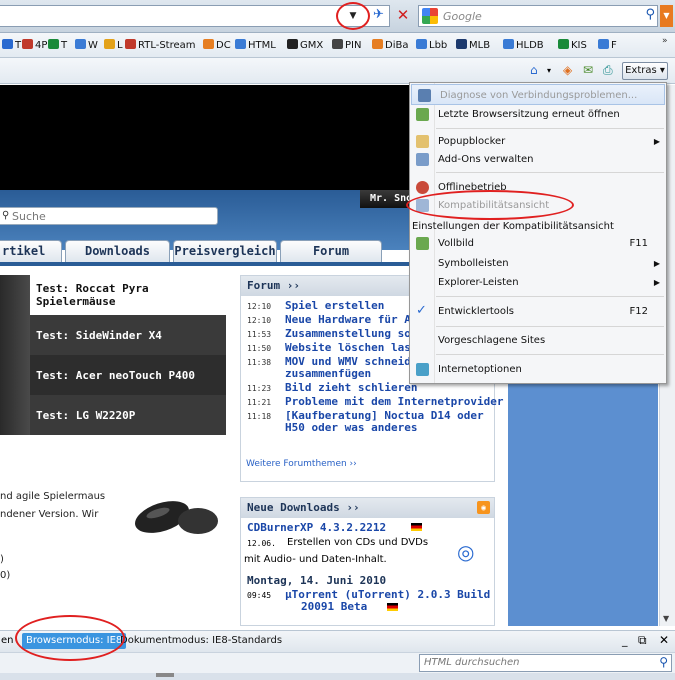  Describe the element at coordinates (483, 507) in the screenshot. I see `rss-icon: ◉` at that location.